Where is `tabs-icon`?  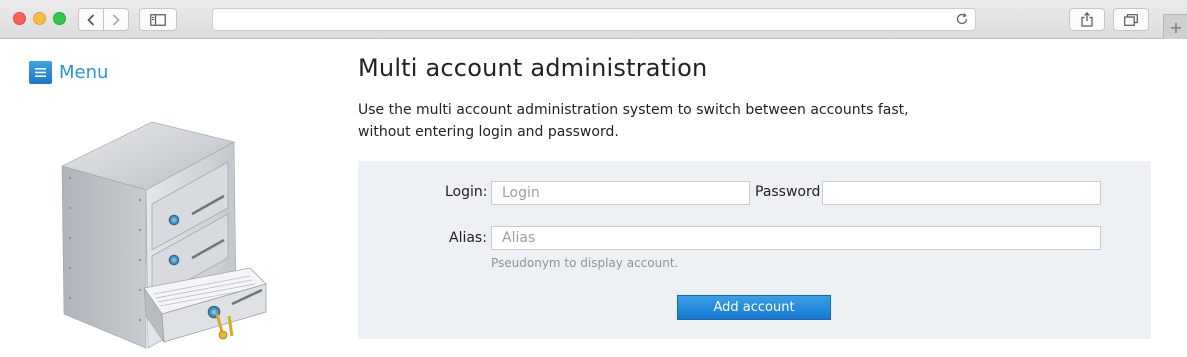
tabs-icon is located at coordinates (1131, 19).